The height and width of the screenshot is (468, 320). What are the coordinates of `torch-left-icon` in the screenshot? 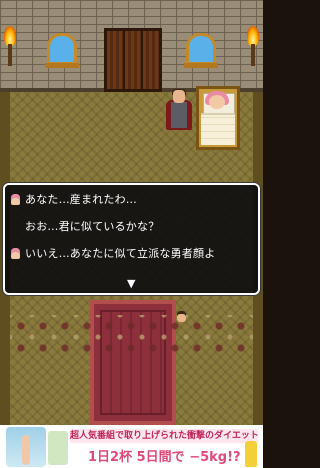 It's located at (10, 46).